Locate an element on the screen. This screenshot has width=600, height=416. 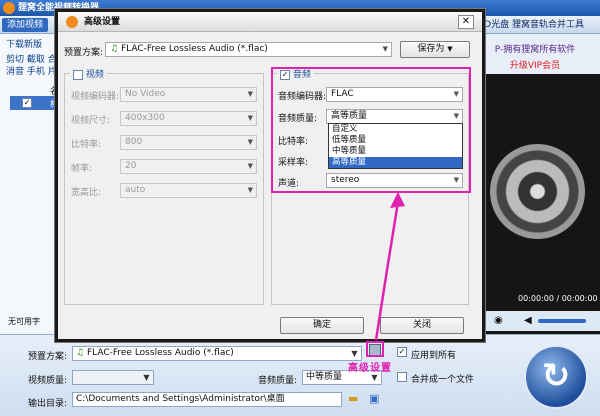
video-encoder-label: 视频编码器: is located at coordinates (95, 97).